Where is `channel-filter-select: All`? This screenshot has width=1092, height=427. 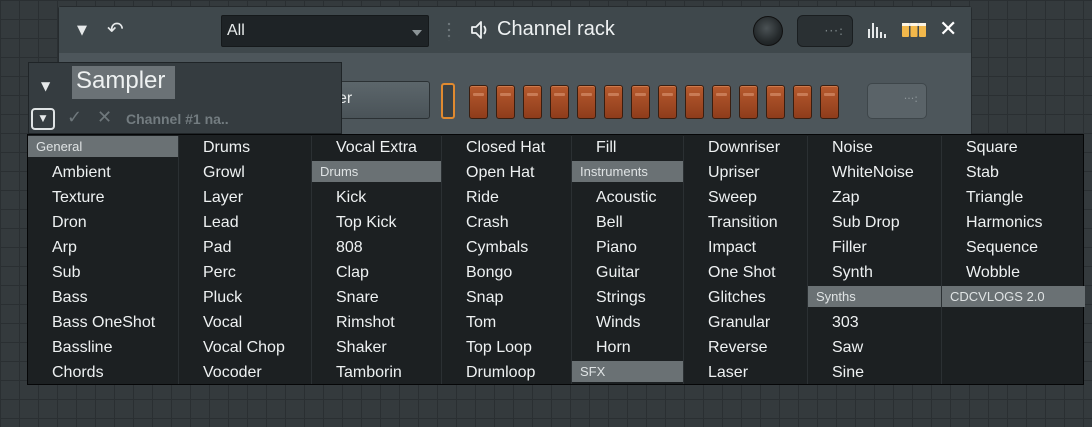
channel-filter-select: All is located at coordinates (325, 31).